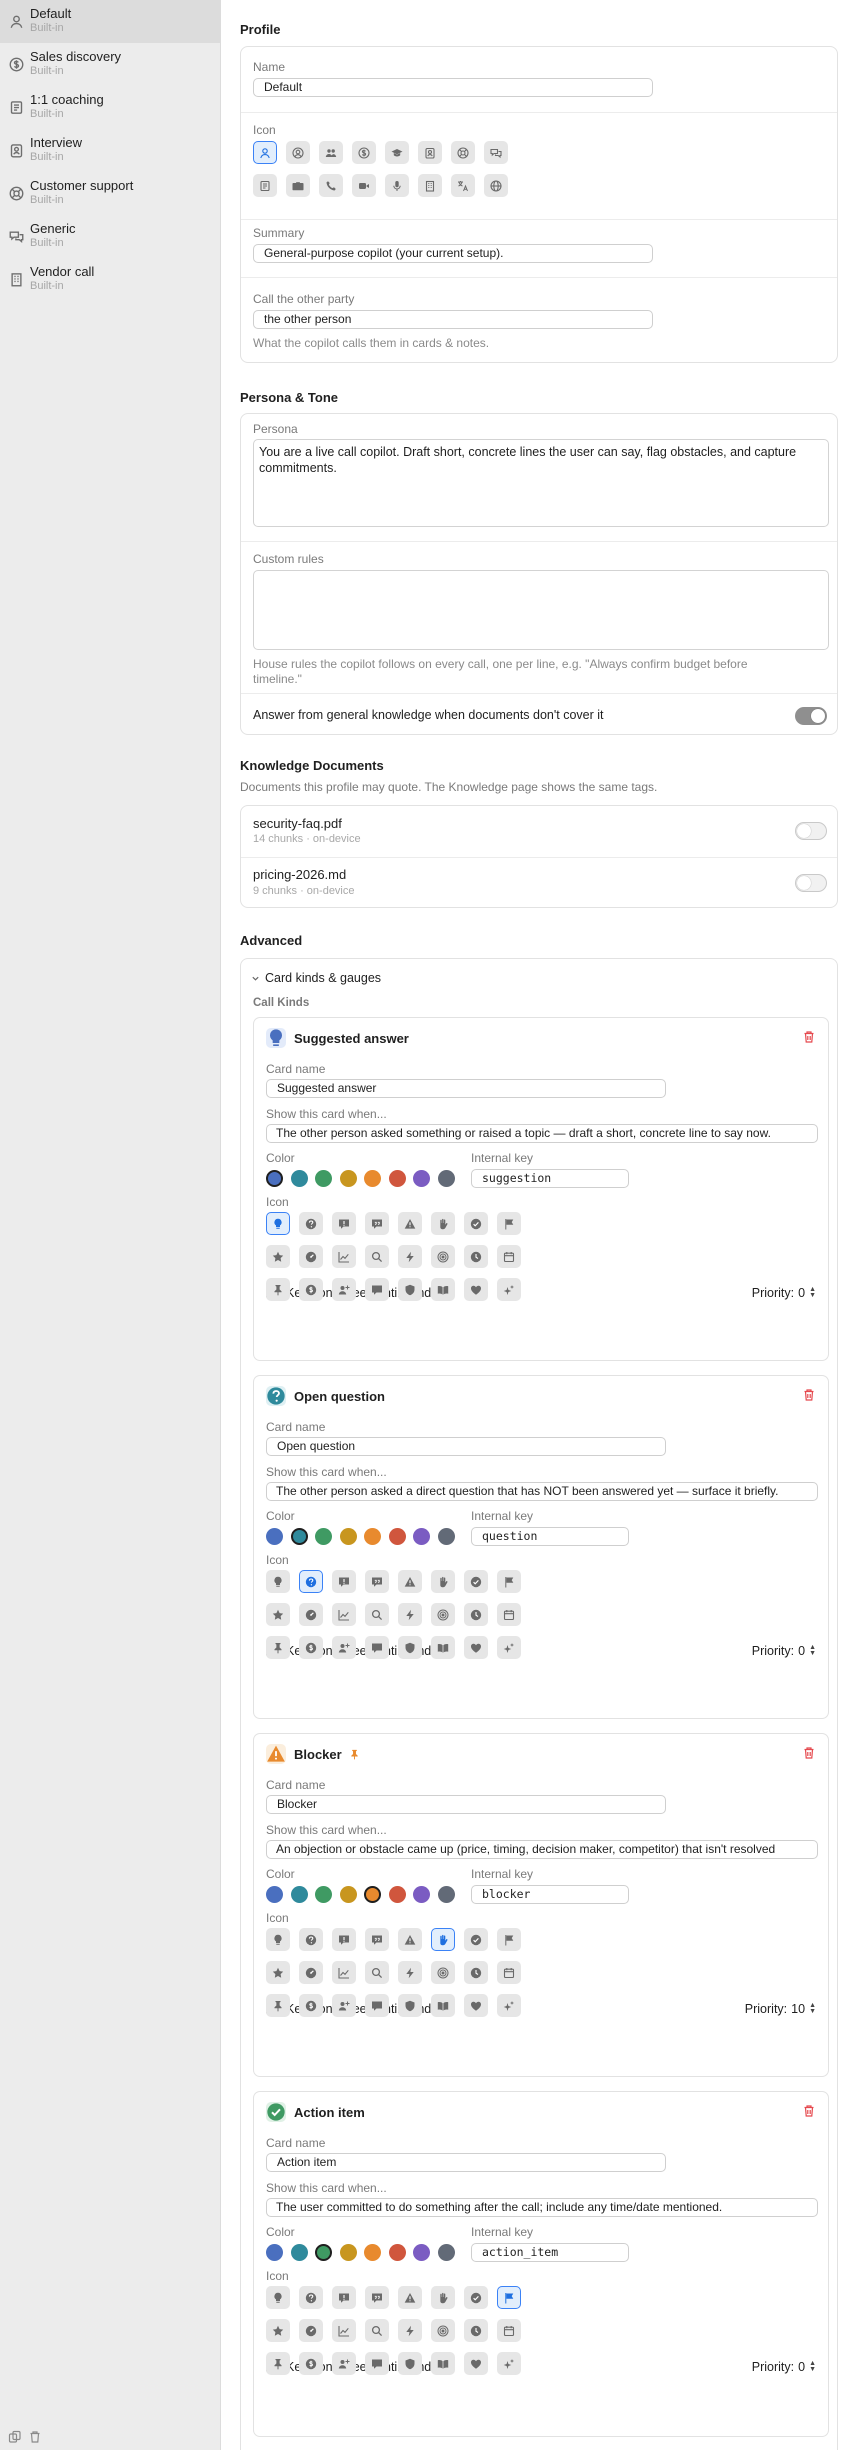 Image resolution: width=860 pixels, height=2450 pixels. Describe the element at coordinates (550, 1178) in the screenshot. I see `internal-key-field: suggestion` at that location.